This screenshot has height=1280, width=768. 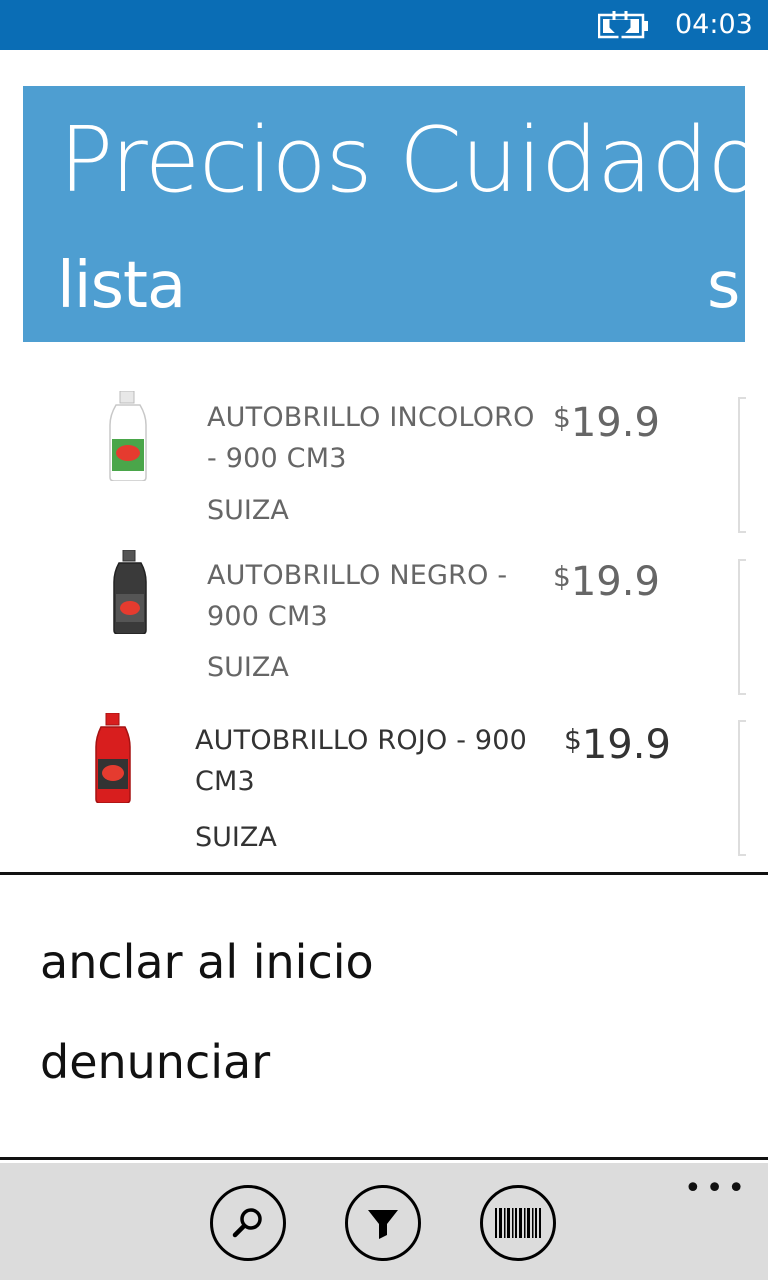 I want to click on more-options-button: •••, so click(x=714, y=1189).